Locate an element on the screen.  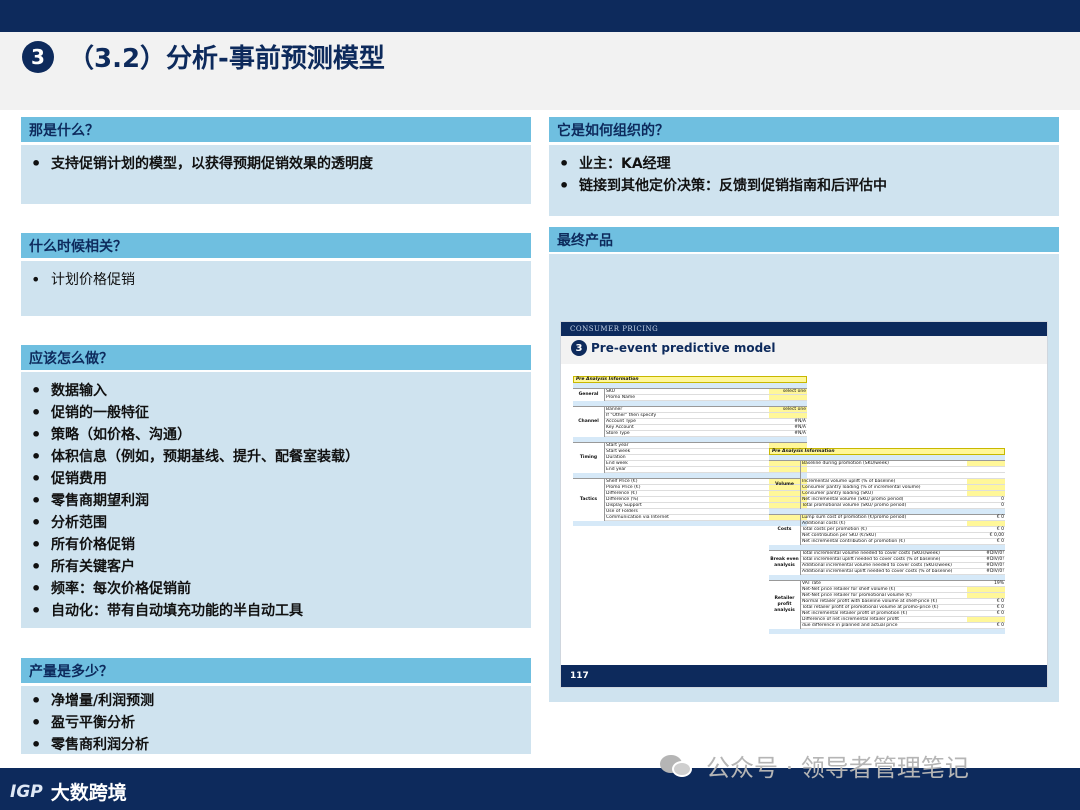
table-group-name: Tactics is located at coordinates (589, 500).